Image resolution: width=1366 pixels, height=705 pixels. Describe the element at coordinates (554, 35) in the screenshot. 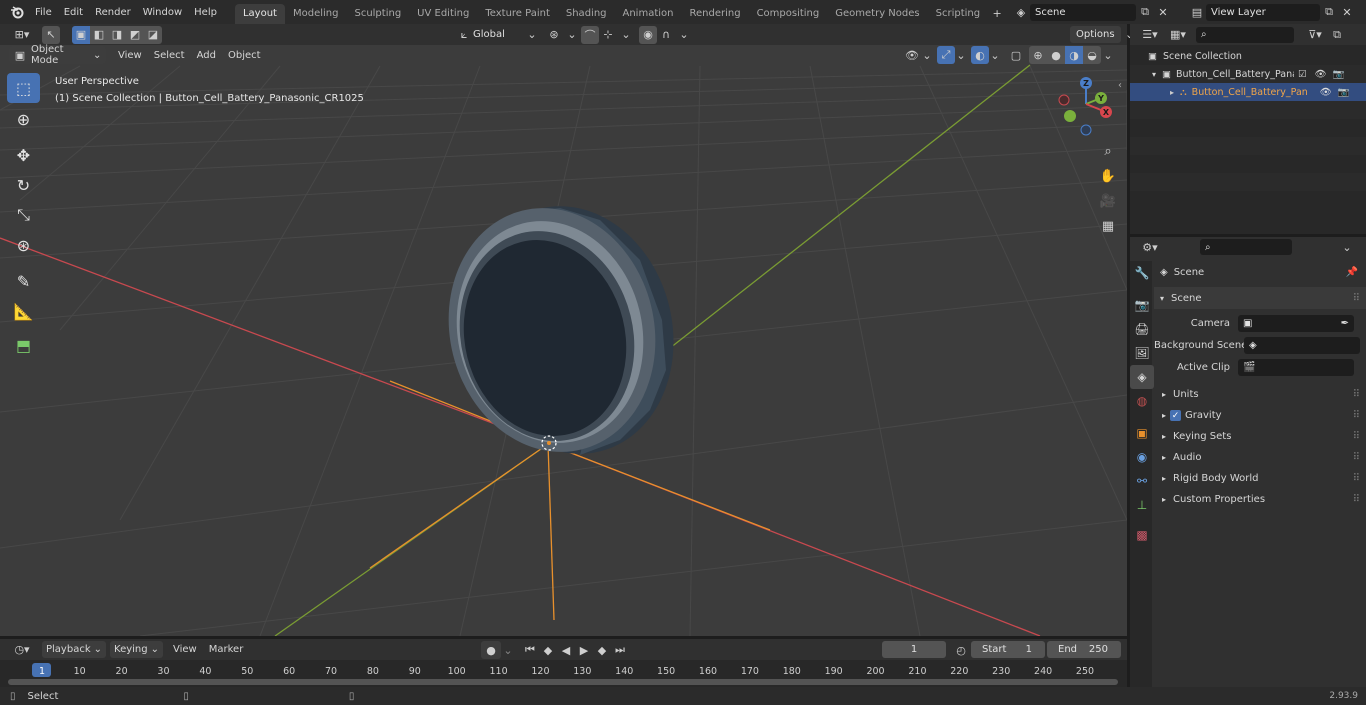

I see `pivot-point-icon: ⊛` at that location.